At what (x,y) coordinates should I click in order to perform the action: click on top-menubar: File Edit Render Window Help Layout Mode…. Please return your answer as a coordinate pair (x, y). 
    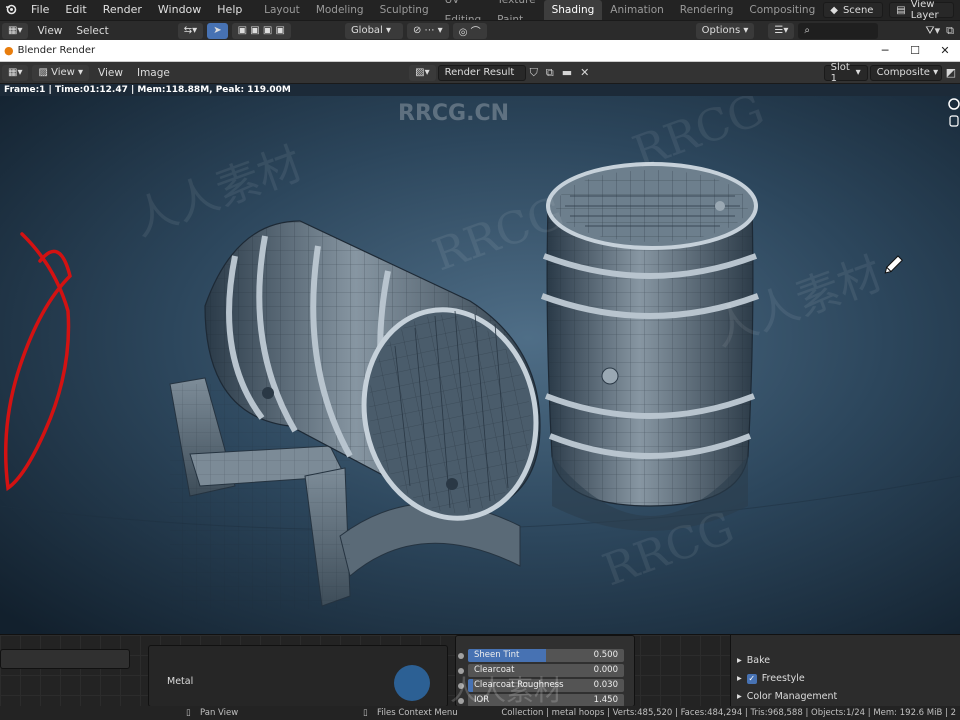
    Looking at the image, I should click on (480, 13).